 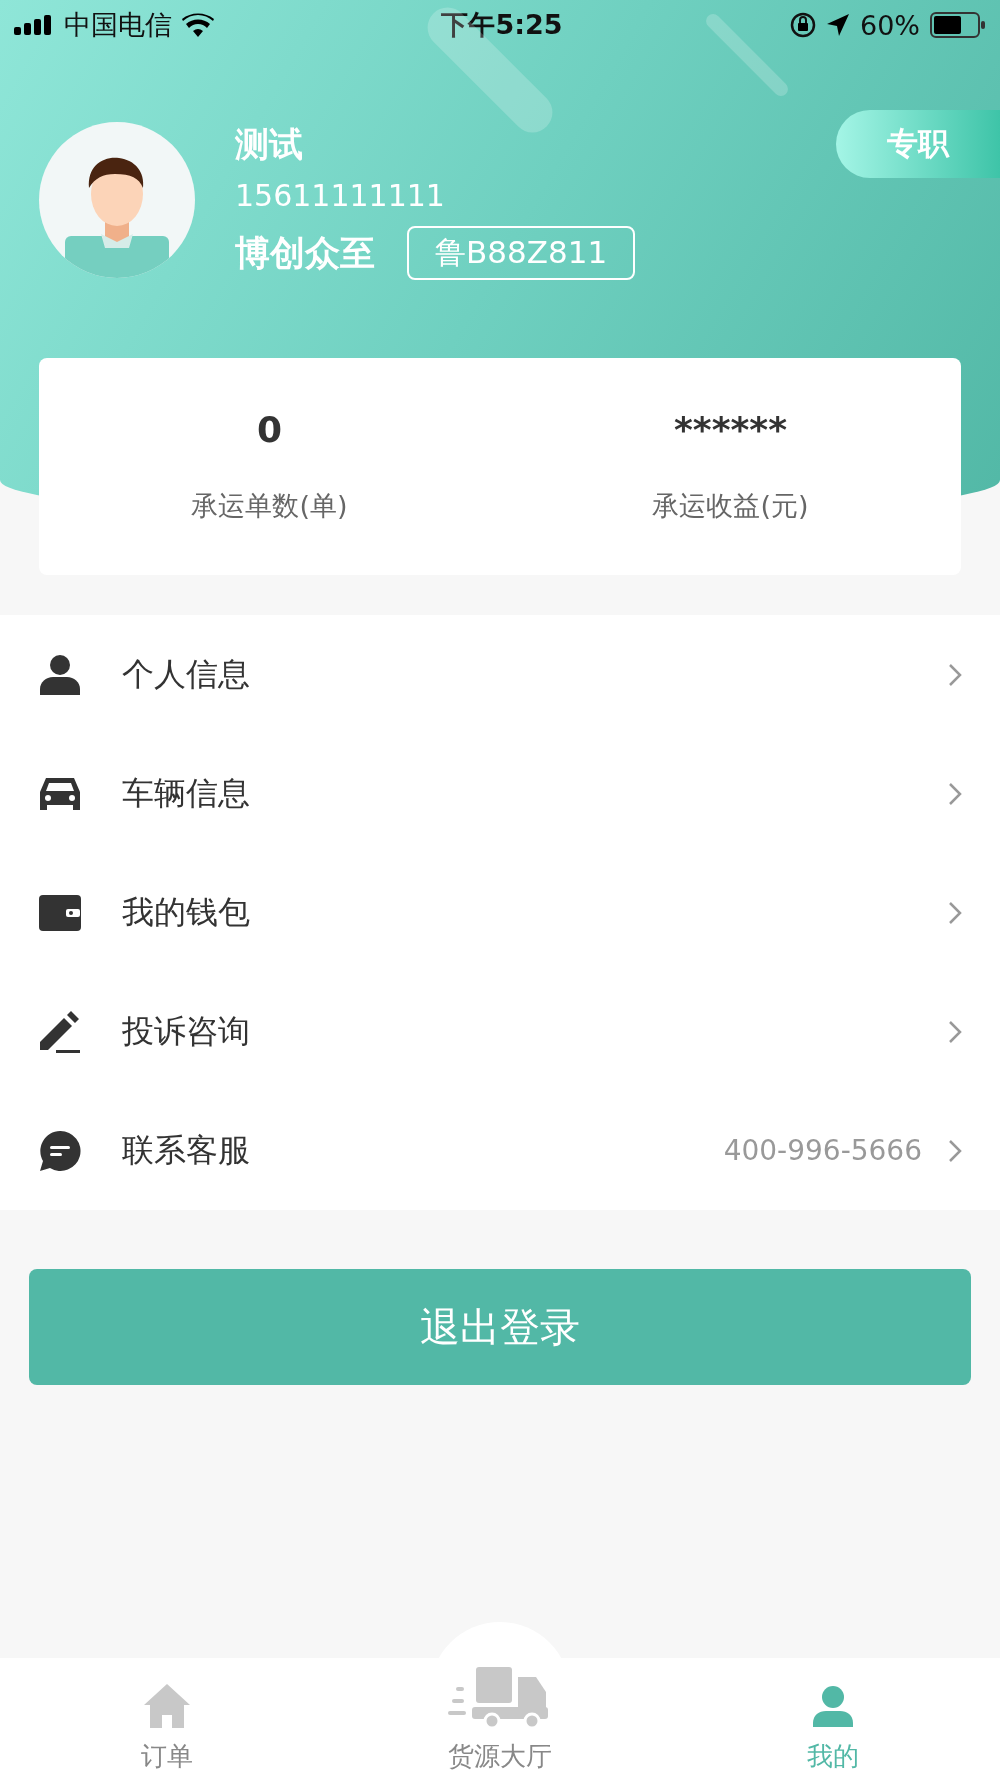 I want to click on tab: 货源大厅, so click(x=500, y=1718).